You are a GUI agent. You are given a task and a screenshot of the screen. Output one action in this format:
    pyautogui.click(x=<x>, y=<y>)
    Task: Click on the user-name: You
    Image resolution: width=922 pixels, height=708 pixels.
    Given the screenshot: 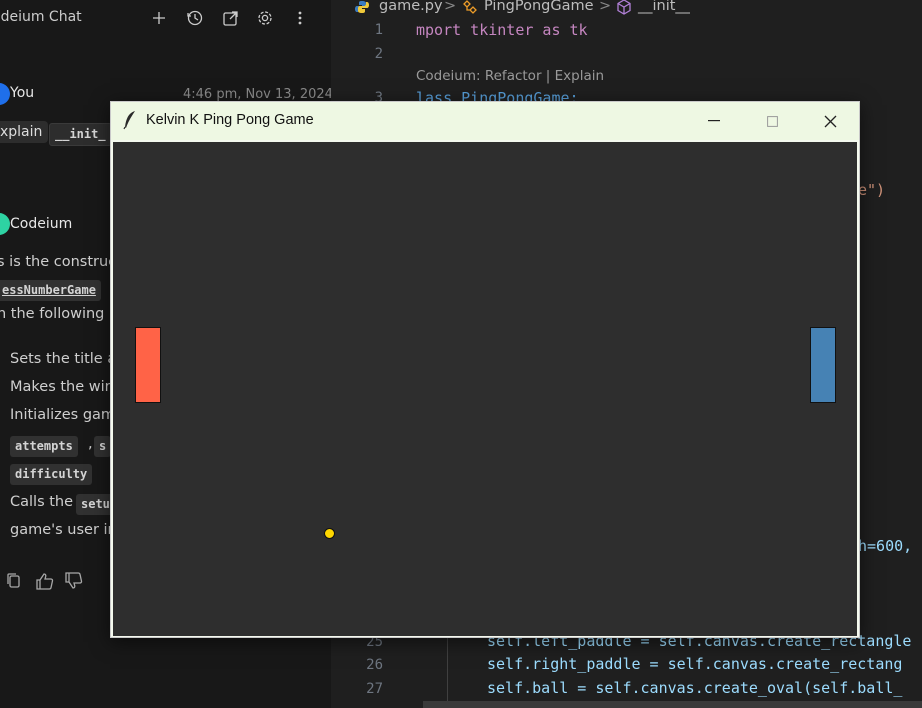 What is the action you would take?
    pyautogui.click(x=22, y=93)
    